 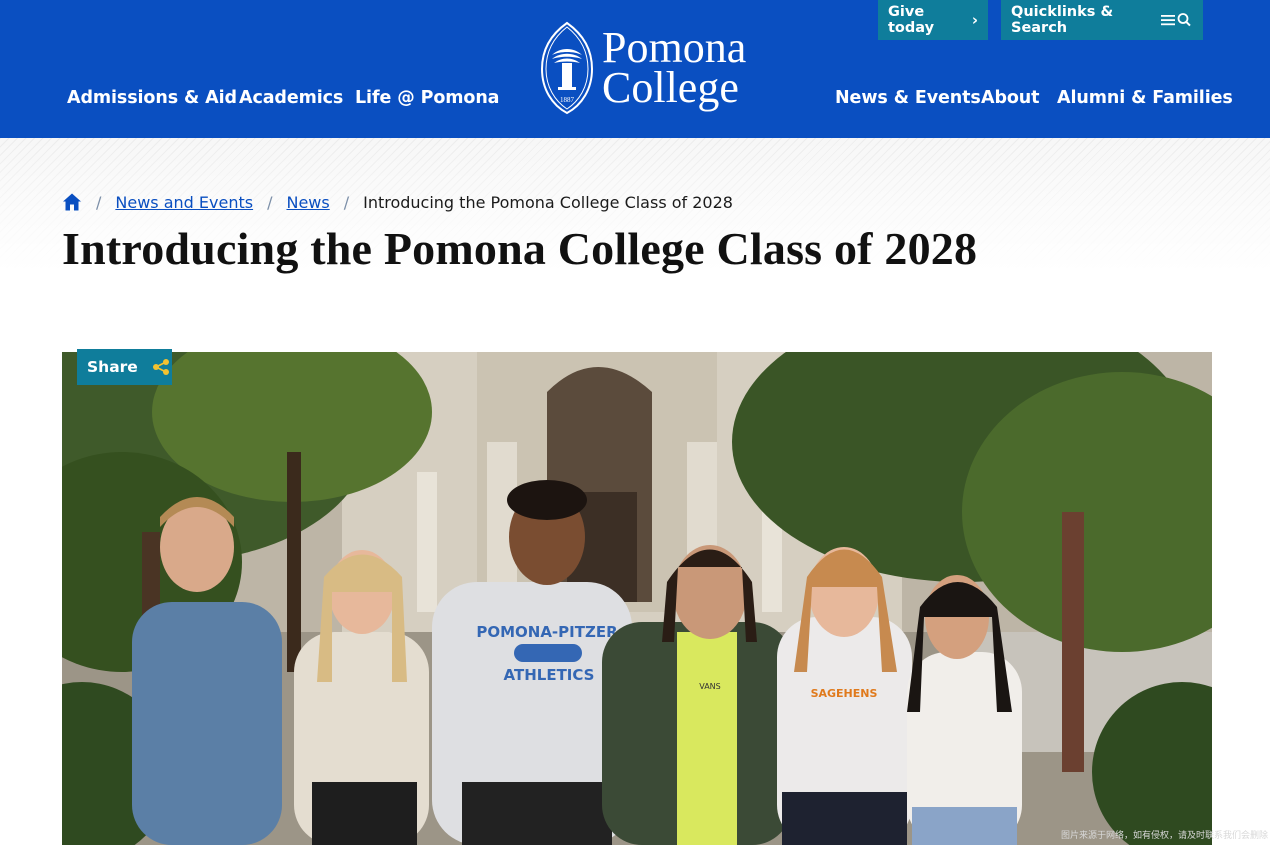 I want to click on nav-academics: Academics, so click(x=291, y=98).